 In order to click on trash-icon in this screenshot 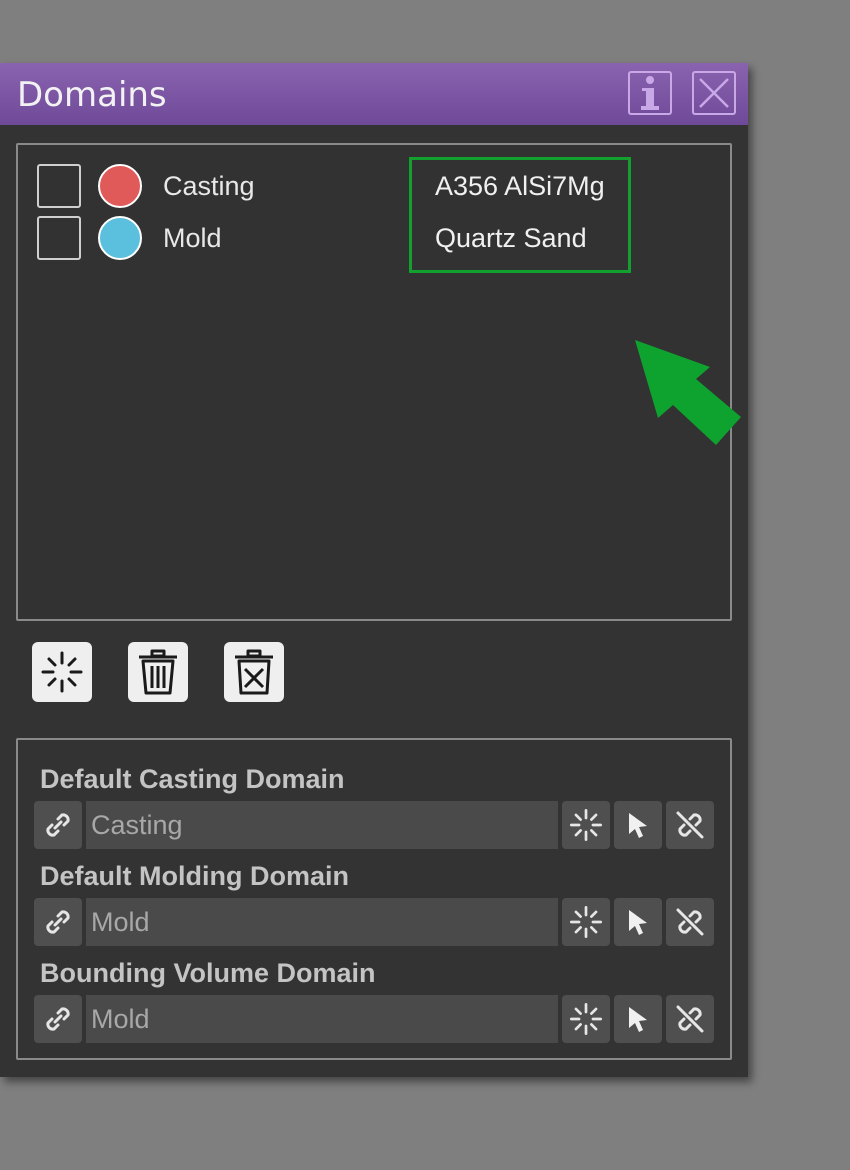, I will do `click(158, 672)`.